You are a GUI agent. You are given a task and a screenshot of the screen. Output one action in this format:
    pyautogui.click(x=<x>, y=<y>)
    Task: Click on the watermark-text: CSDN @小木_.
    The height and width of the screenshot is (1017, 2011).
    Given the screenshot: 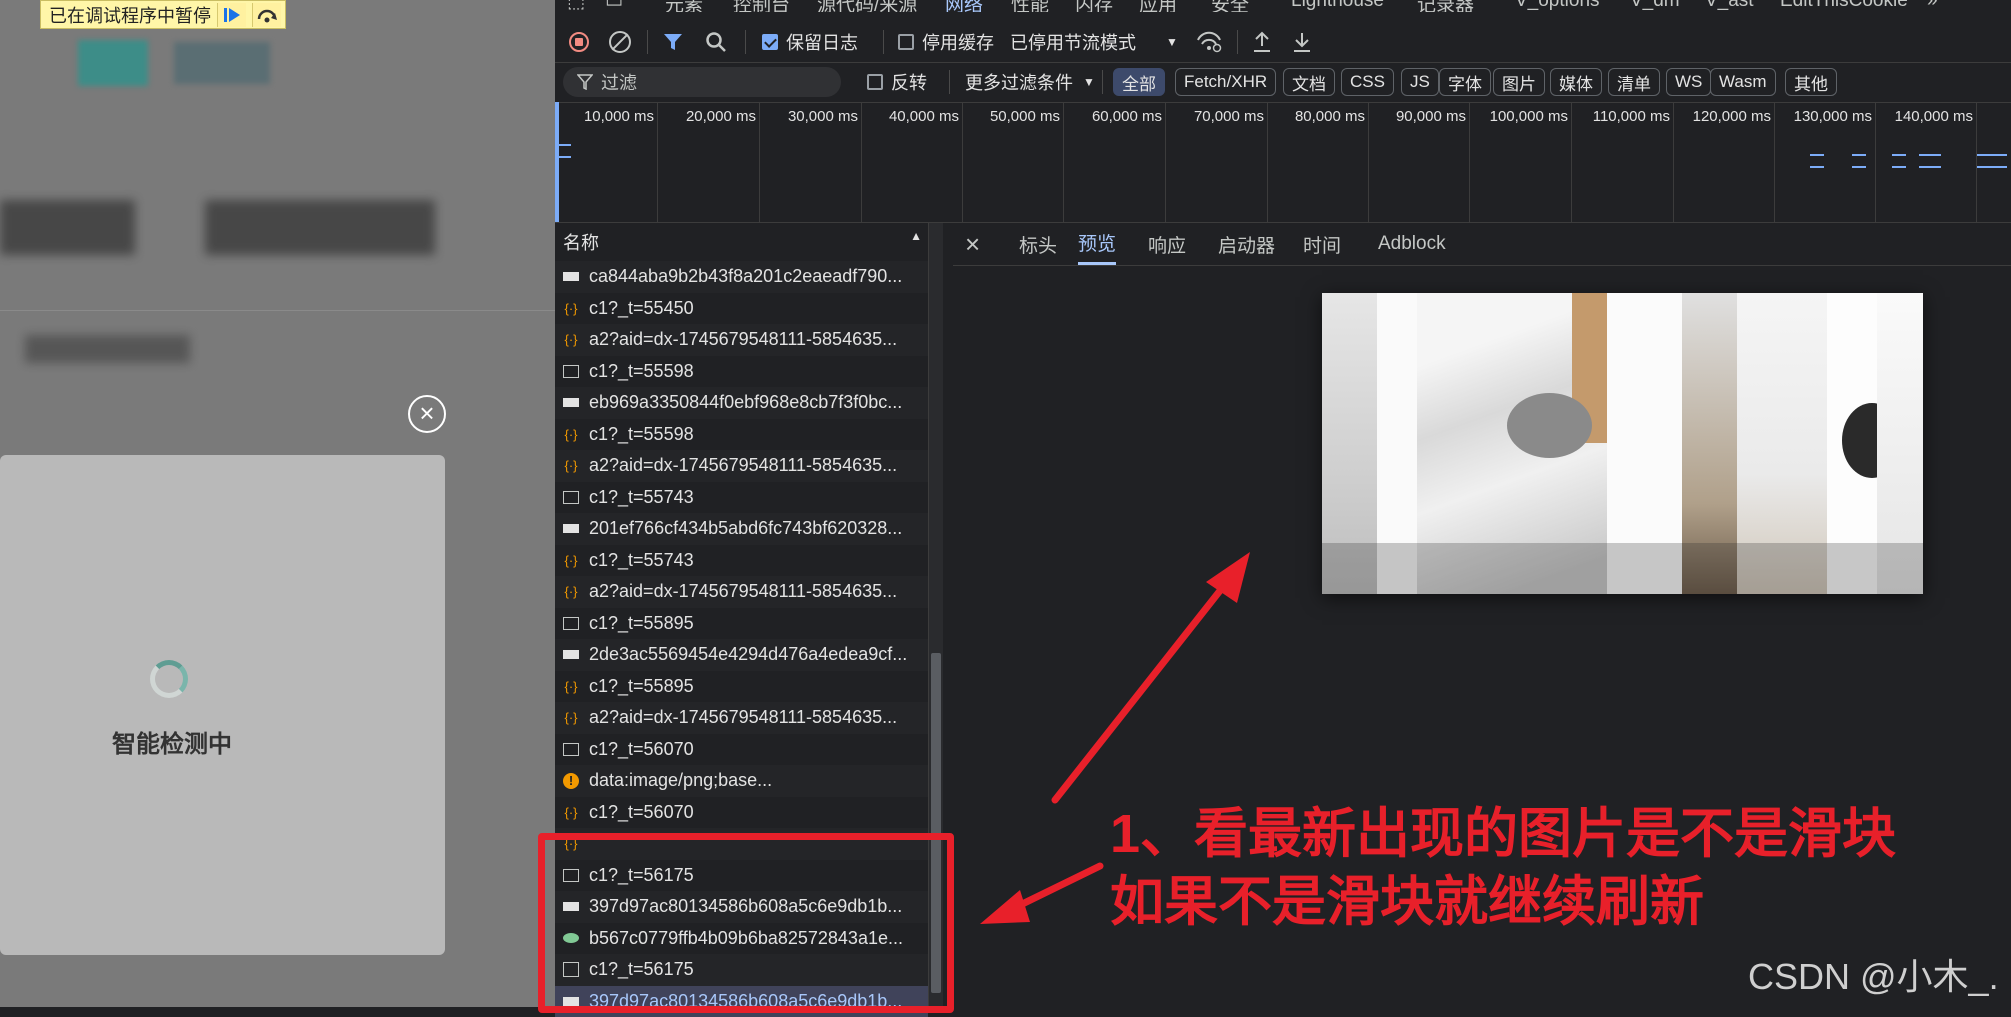 What is the action you would take?
    pyautogui.click(x=1873, y=974)
    